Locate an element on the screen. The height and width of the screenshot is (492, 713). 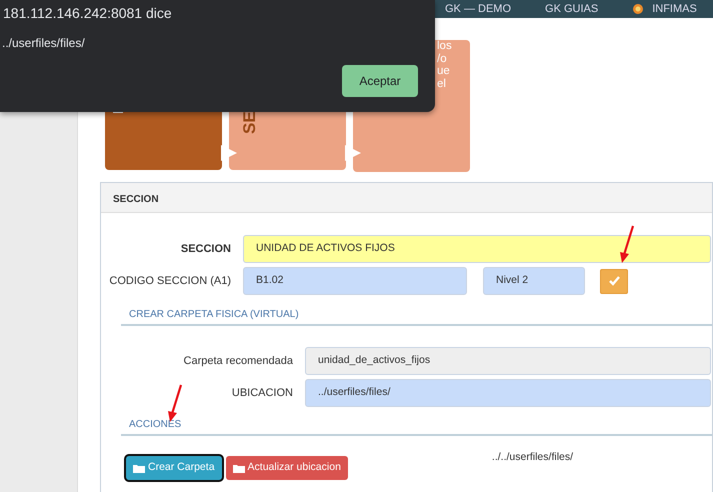
field-label: Carpeta recomendada is located at coordinates (238, 361).